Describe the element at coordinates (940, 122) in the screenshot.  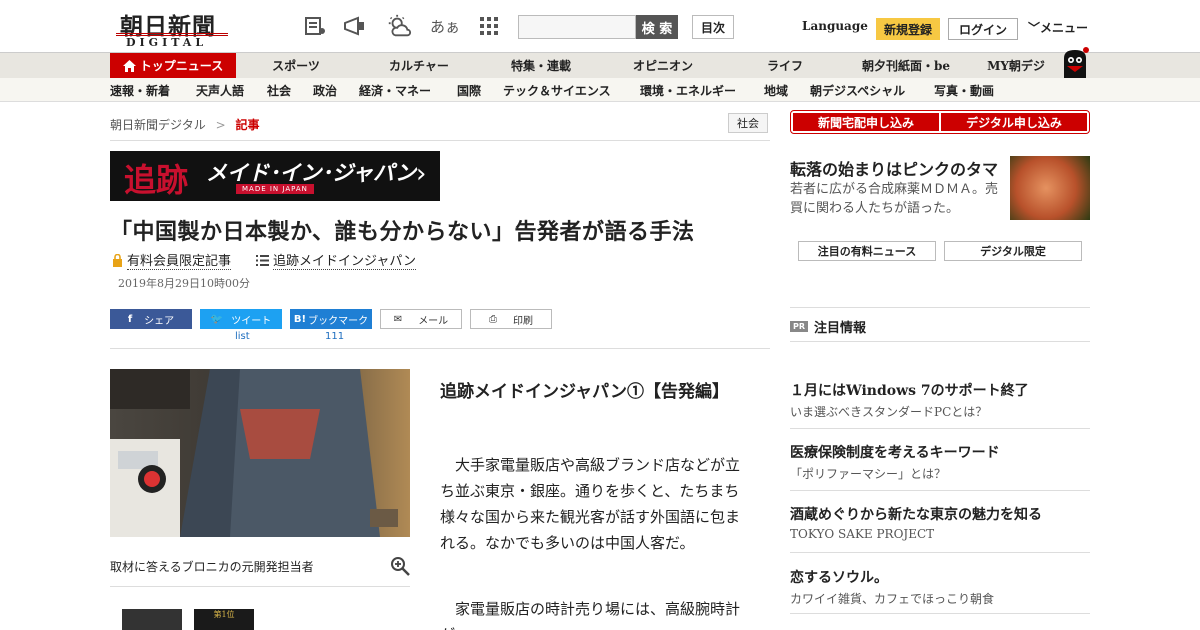
I see `subscribe-buttons: 新聞宅配申し込み デジタル申し込み` at that location.